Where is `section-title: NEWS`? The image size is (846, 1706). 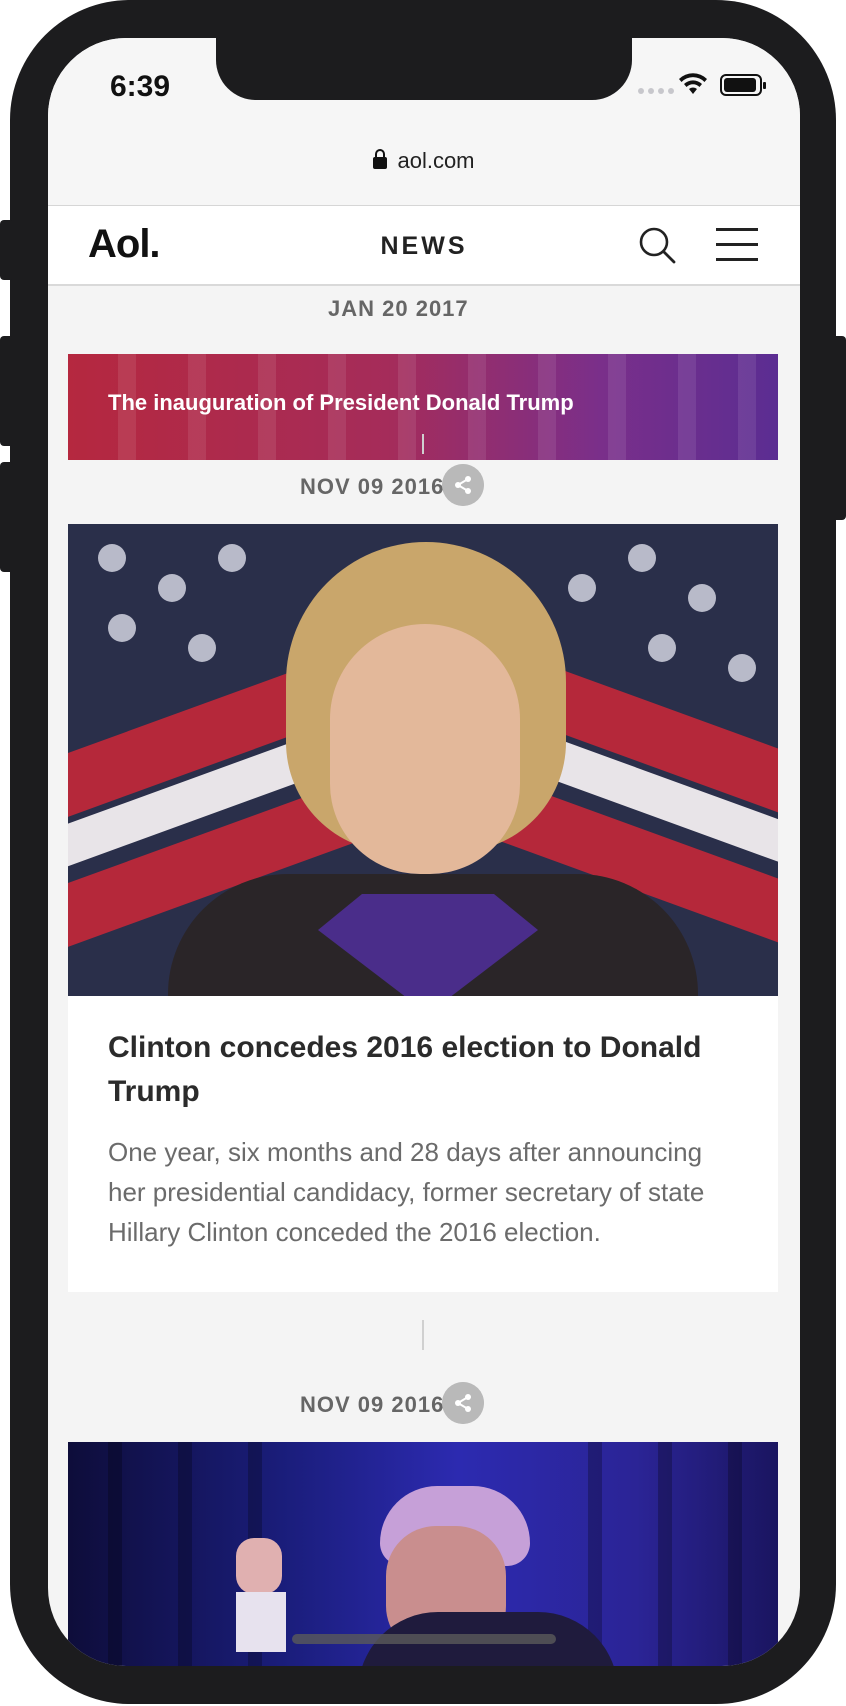
section-title: NEWS is located at coordinates (424, 246).